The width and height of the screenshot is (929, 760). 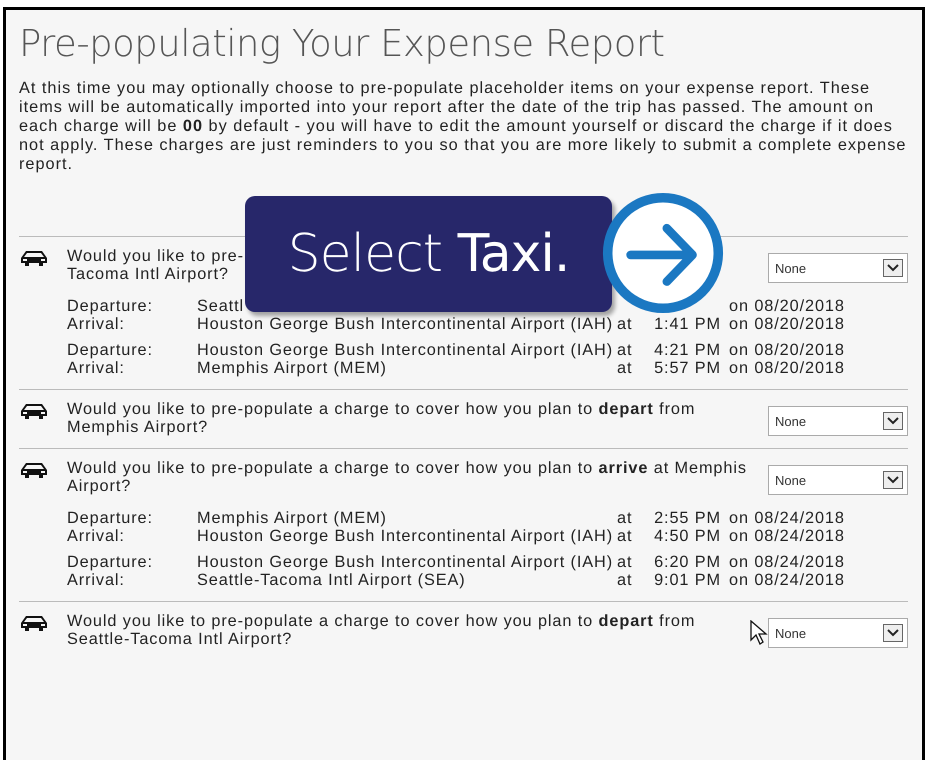 What do you see at coordinates (381, 418) in the screenshot?
I see `question-text: Would you like to pre-populate a charge to cover how you plan to depart from Memphis Airport?` at bounding box center [381, 418].